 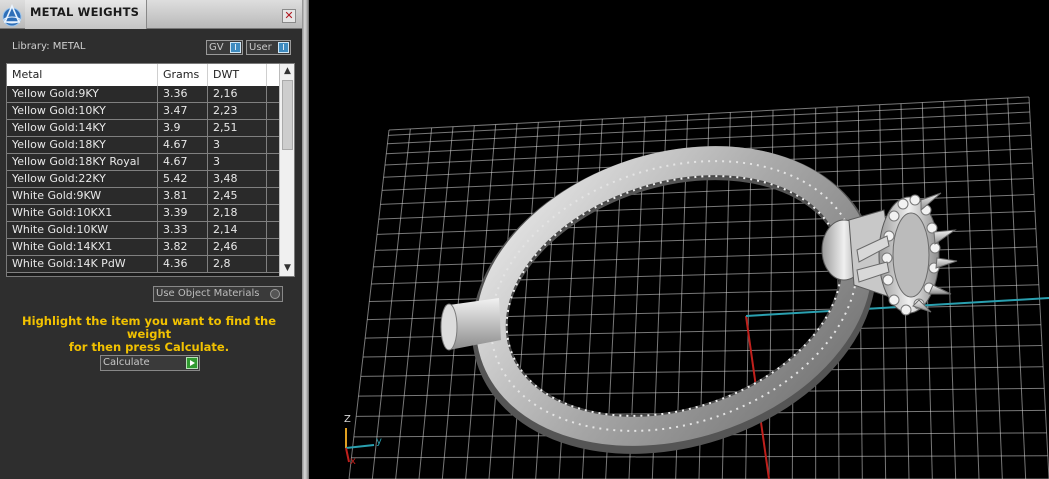 What do you see at coordinates (283, 47) in the screenshot?
I see `user-toggle-indicator: I` at bounding box center [283, 47].